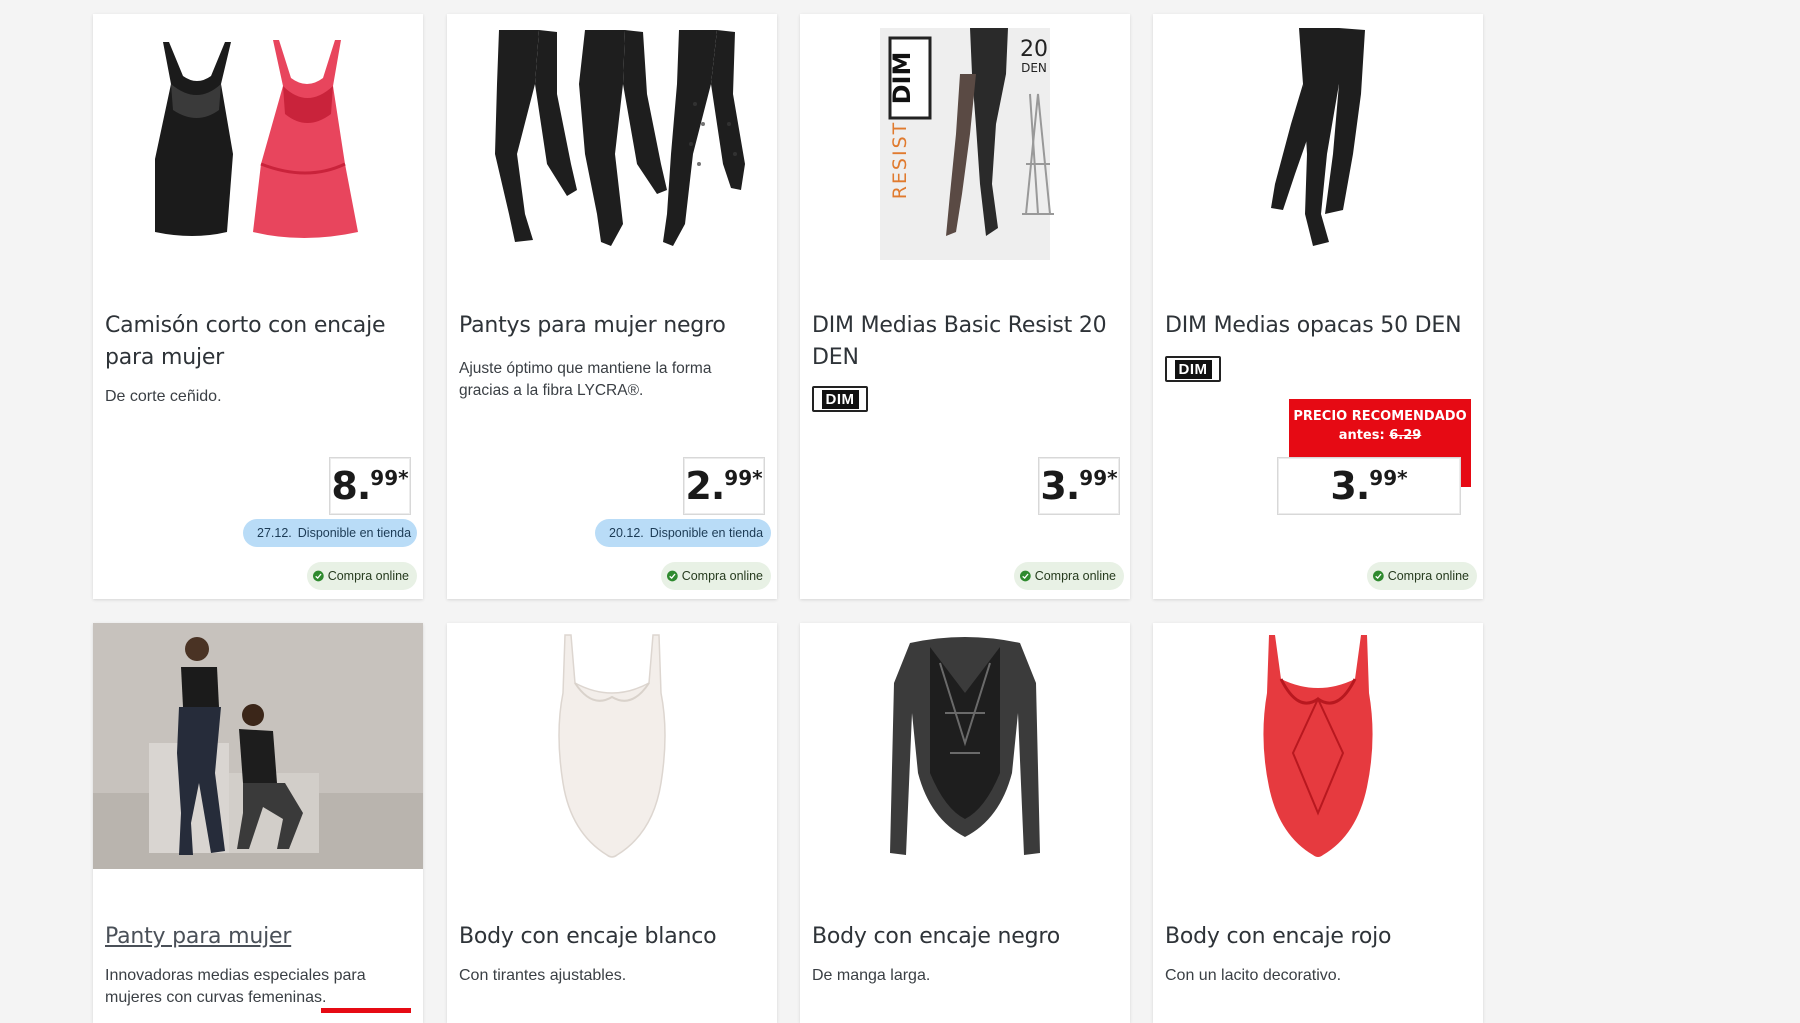  What do you see at coordinates (1316, 326) in the screenshot?
I see `product-title: DIM Medias opacas 50 DEN` at bounding box center [1316, 326].